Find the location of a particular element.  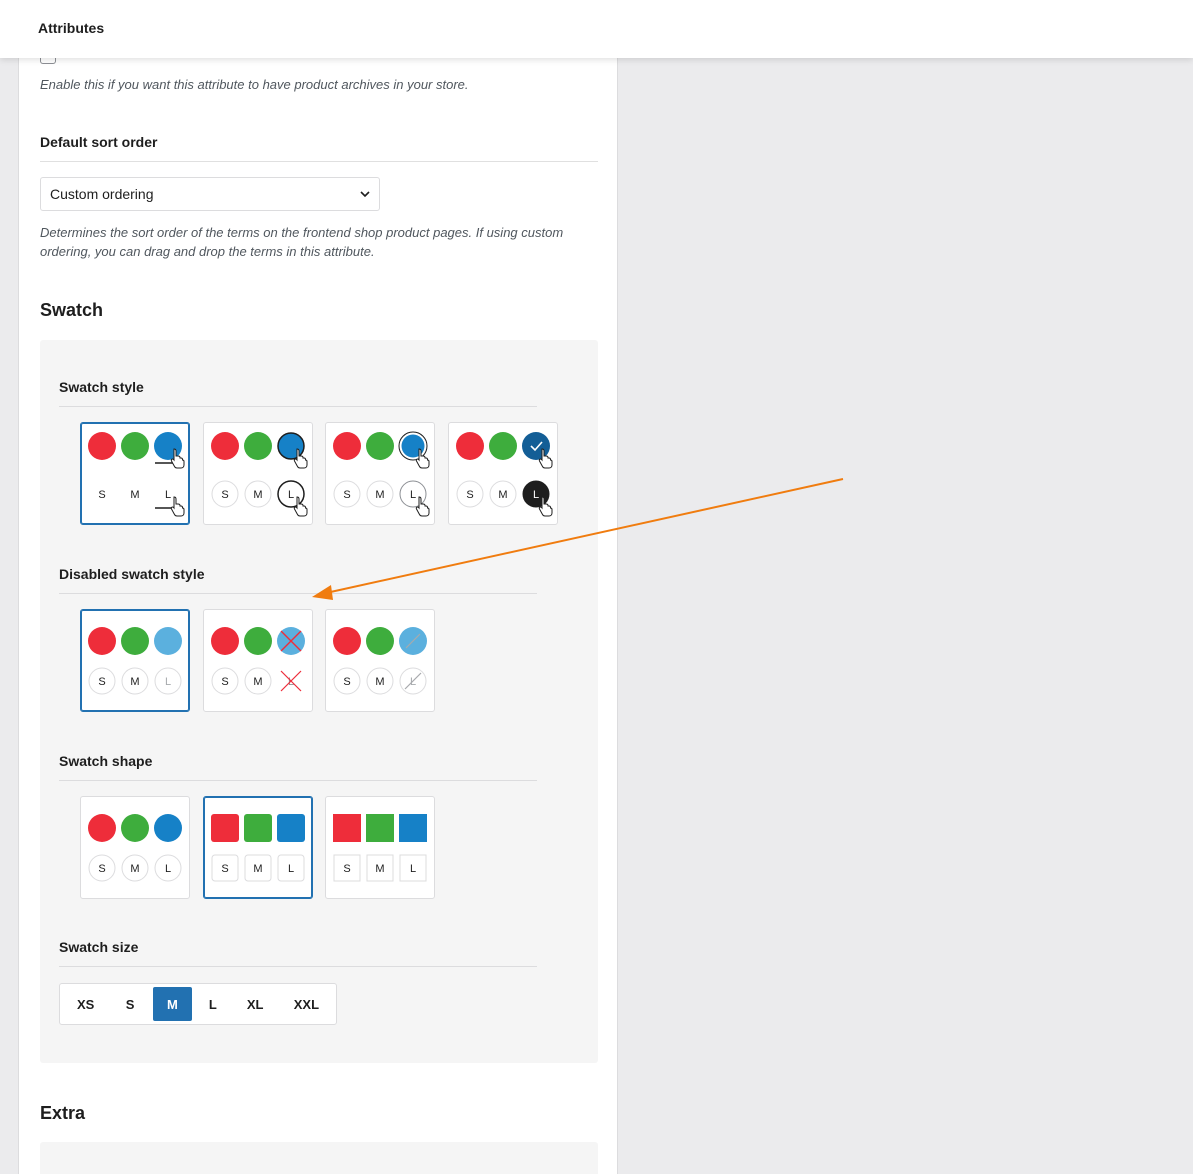

swatch-size-selector: XS S M L XL XXL is located at coordinates (198, 1004).